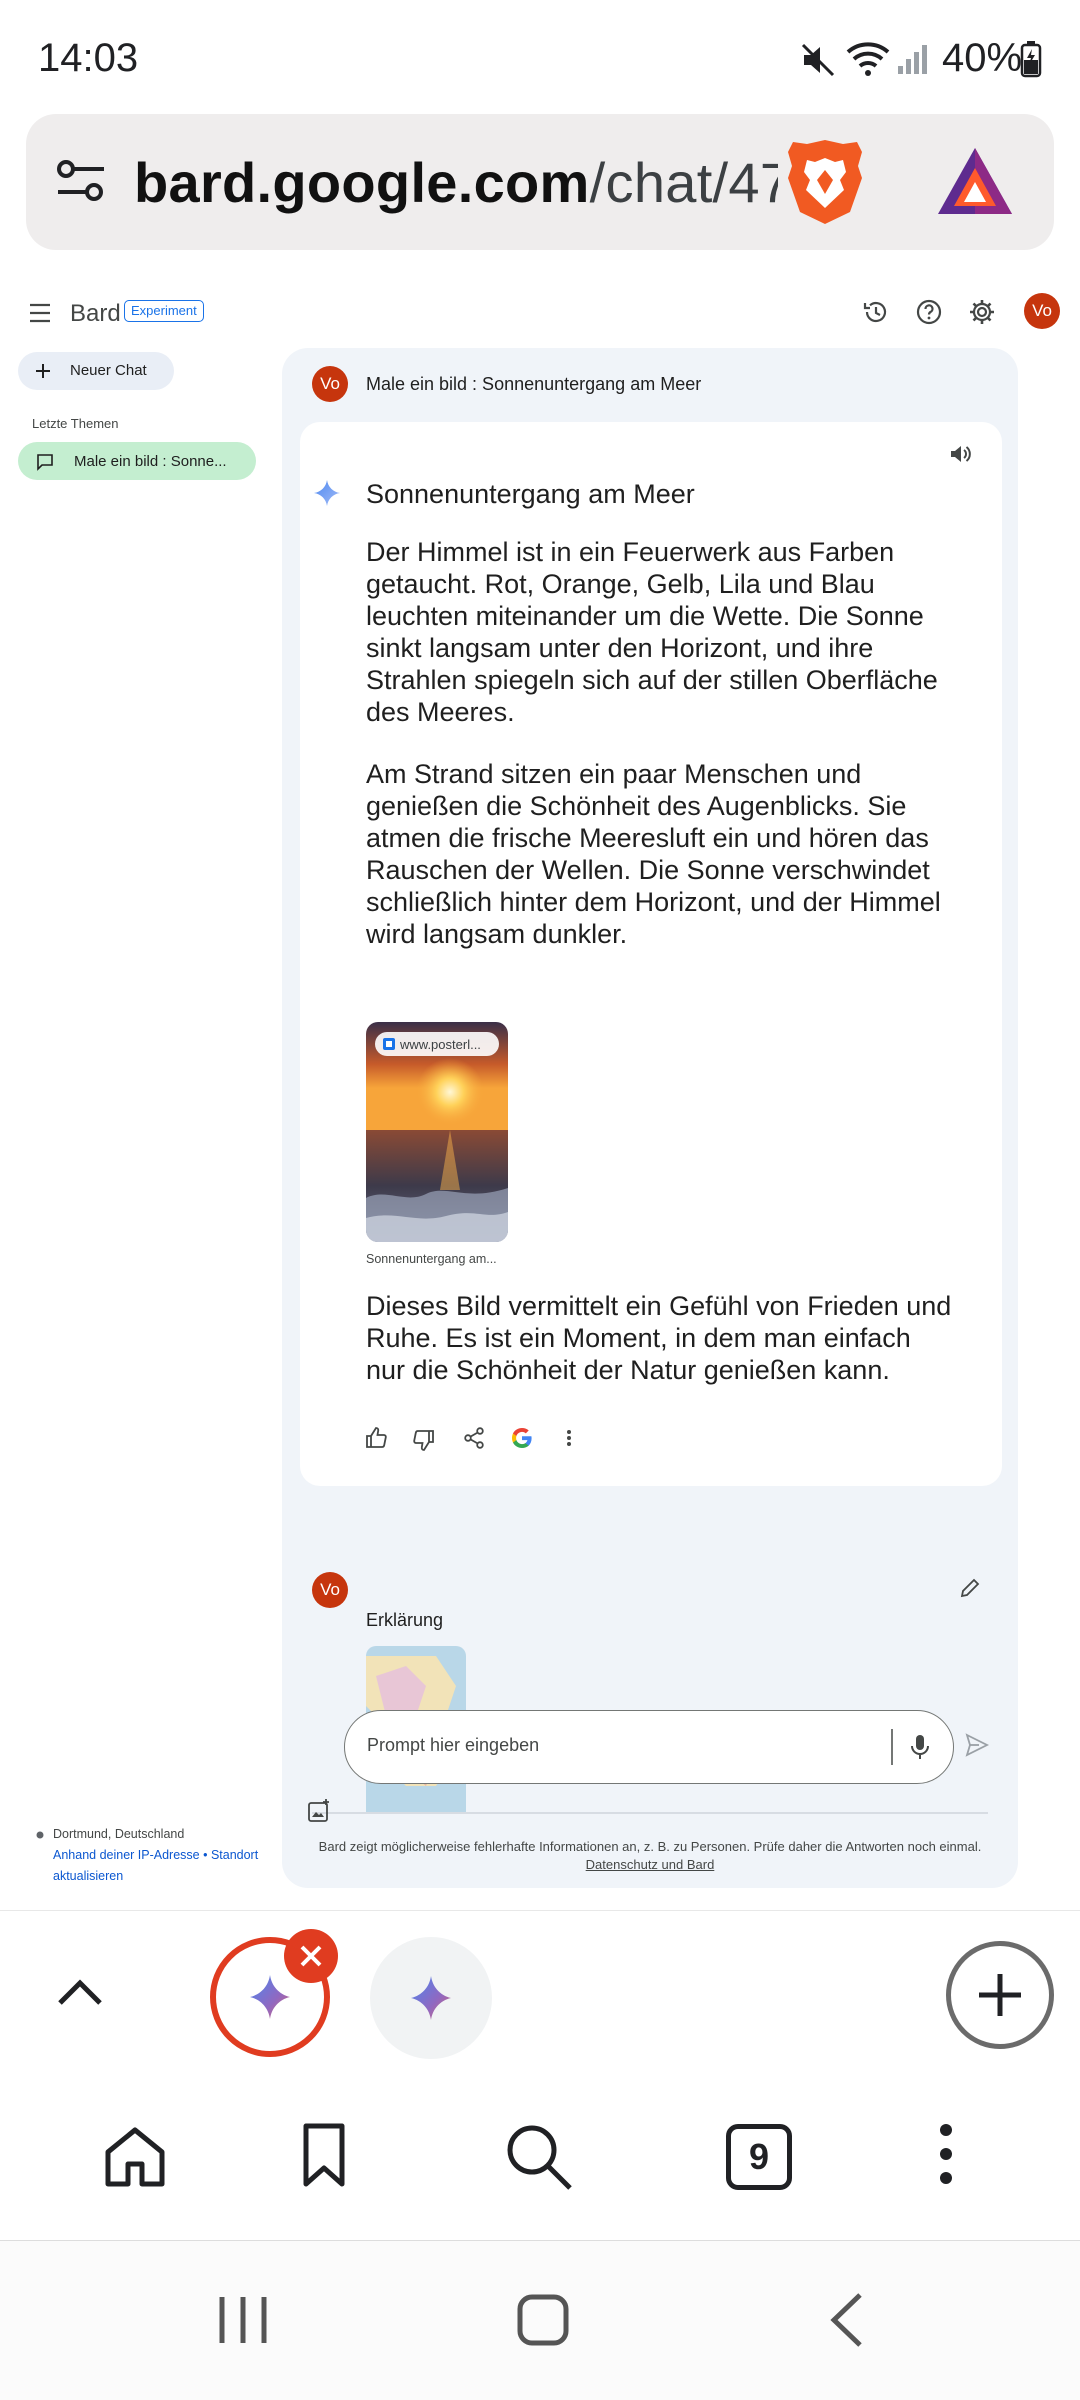 The height and width of the screenshot is (2400, 1080). Describe the element at coordinates (40, 1835) in the screenshot. I see `location-dot-icon` at that location.